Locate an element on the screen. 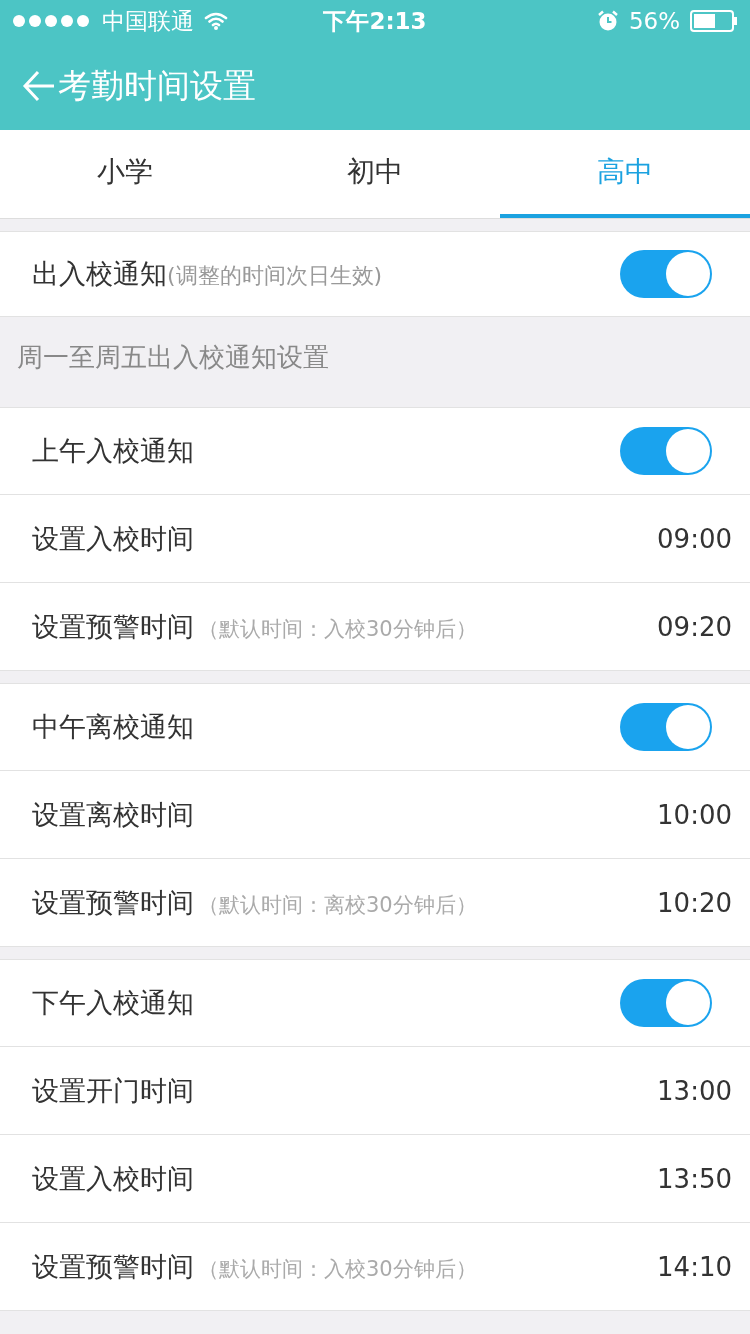  time-value: 09:00 is located at coordinates (694, 538).